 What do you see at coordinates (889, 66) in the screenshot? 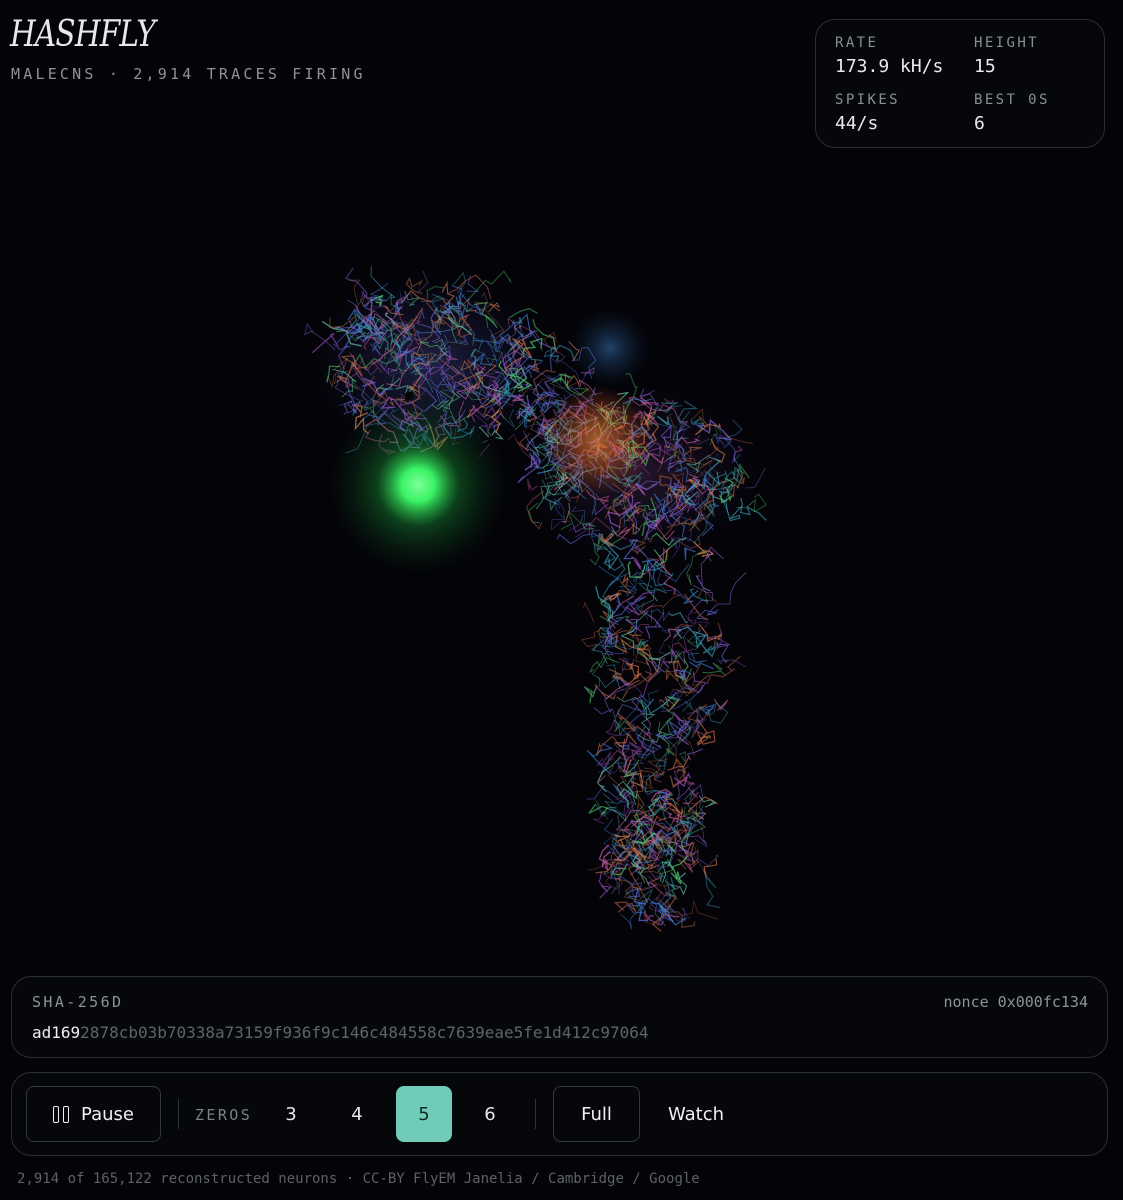
I see `stat-value: 173.9 kH/s` at bounding box center [889, 66].